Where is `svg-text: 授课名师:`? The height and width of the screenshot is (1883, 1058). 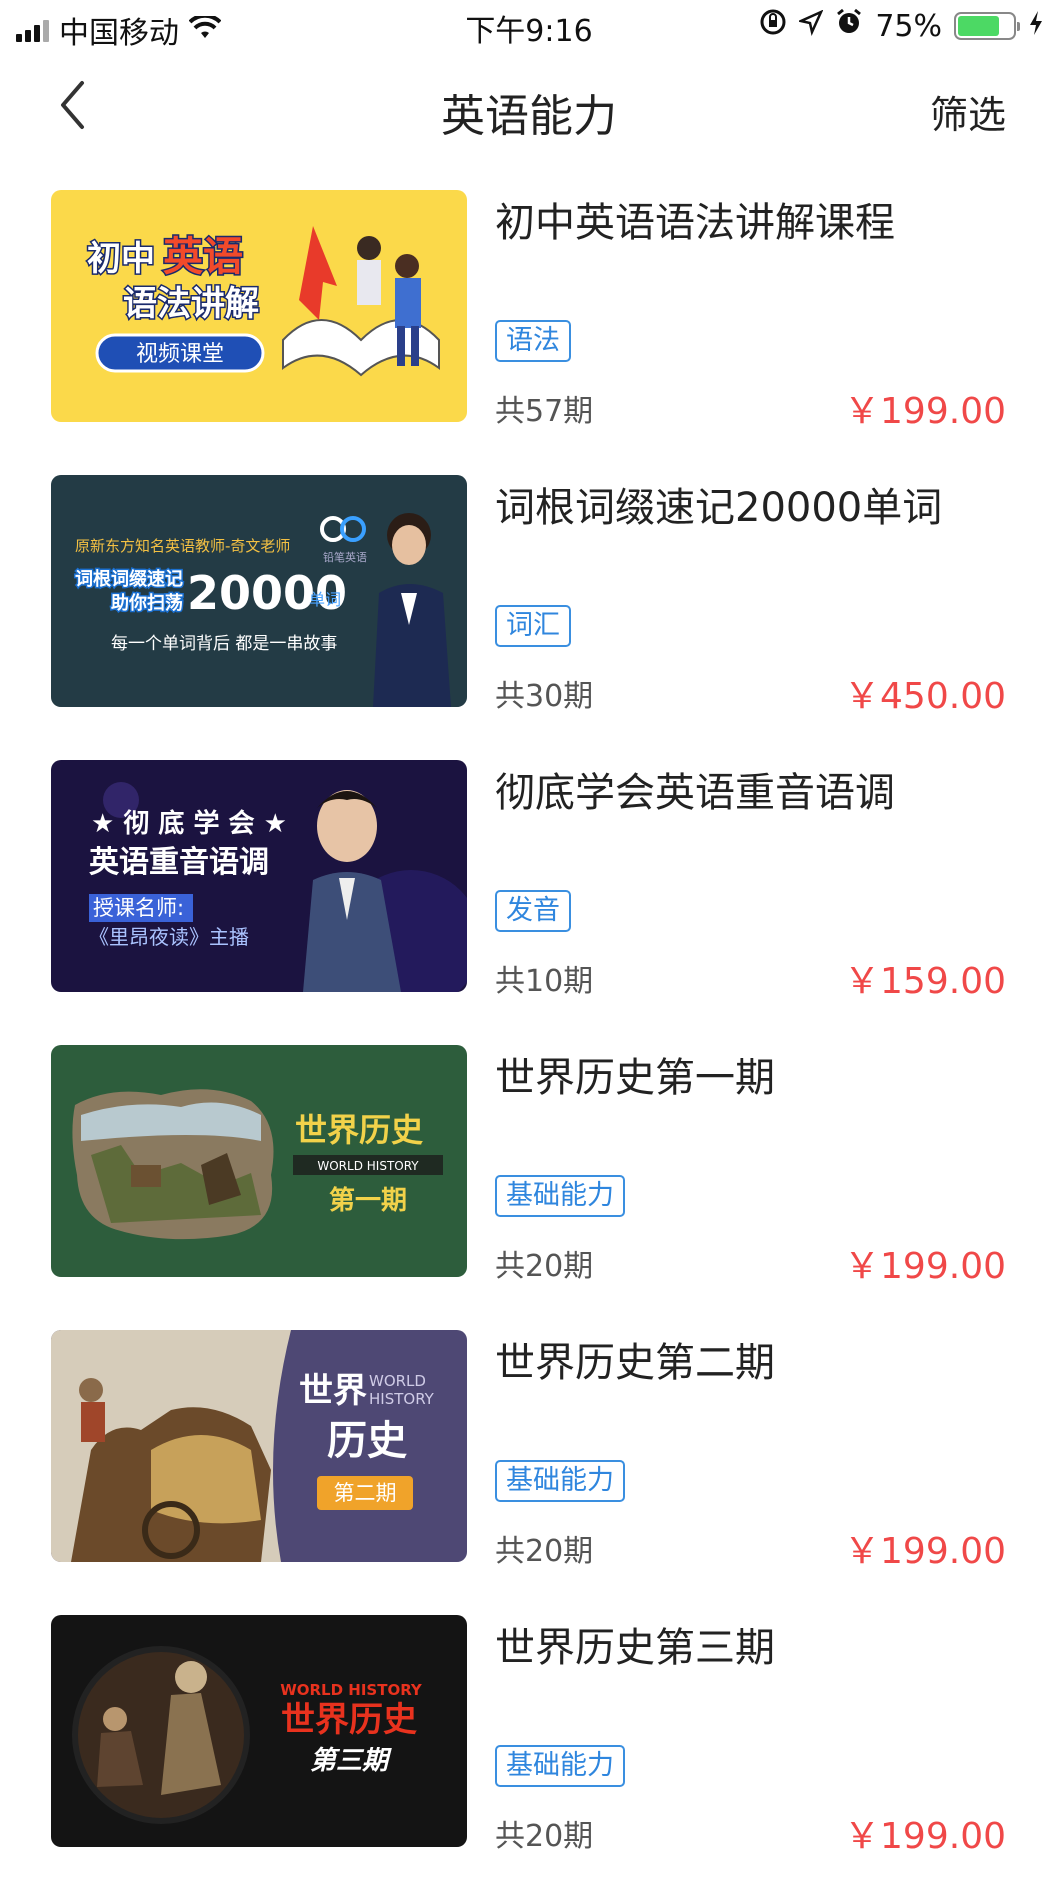 svg-text: 授课名师: is located at coordinates (138, 908).